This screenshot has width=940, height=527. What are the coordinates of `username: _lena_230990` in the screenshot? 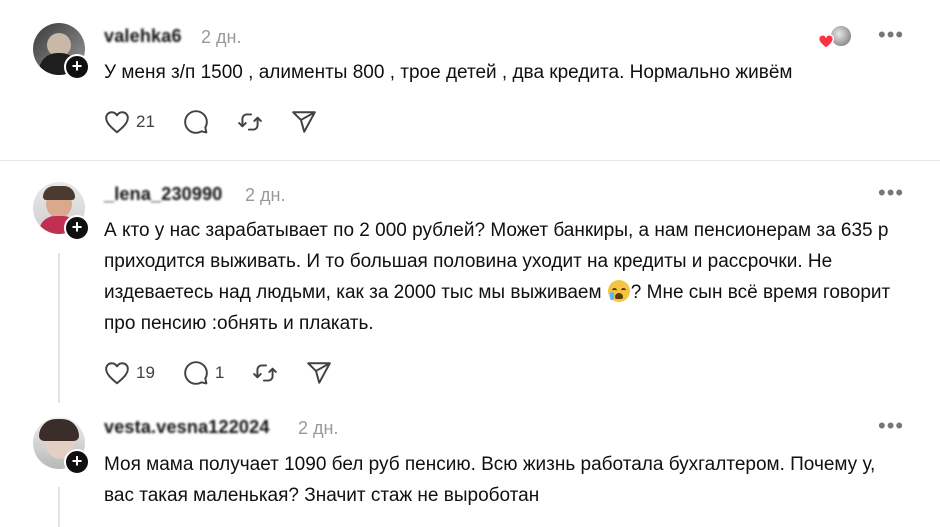 It's located at (163, 194).